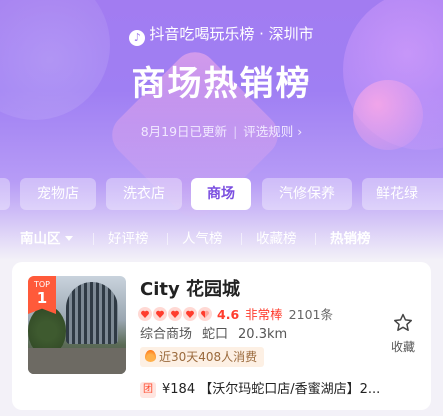 The image size is (443, 416). I want to click on listing-name: City 花园城, so click(190, 288).